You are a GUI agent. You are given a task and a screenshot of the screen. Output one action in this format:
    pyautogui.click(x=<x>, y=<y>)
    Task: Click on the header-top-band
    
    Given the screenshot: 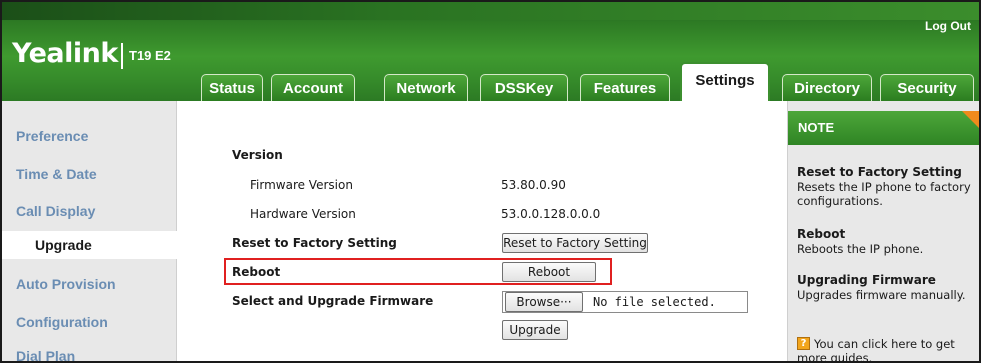 What is the action you would take?
    pyautogui.click(x=490, y=11)
    